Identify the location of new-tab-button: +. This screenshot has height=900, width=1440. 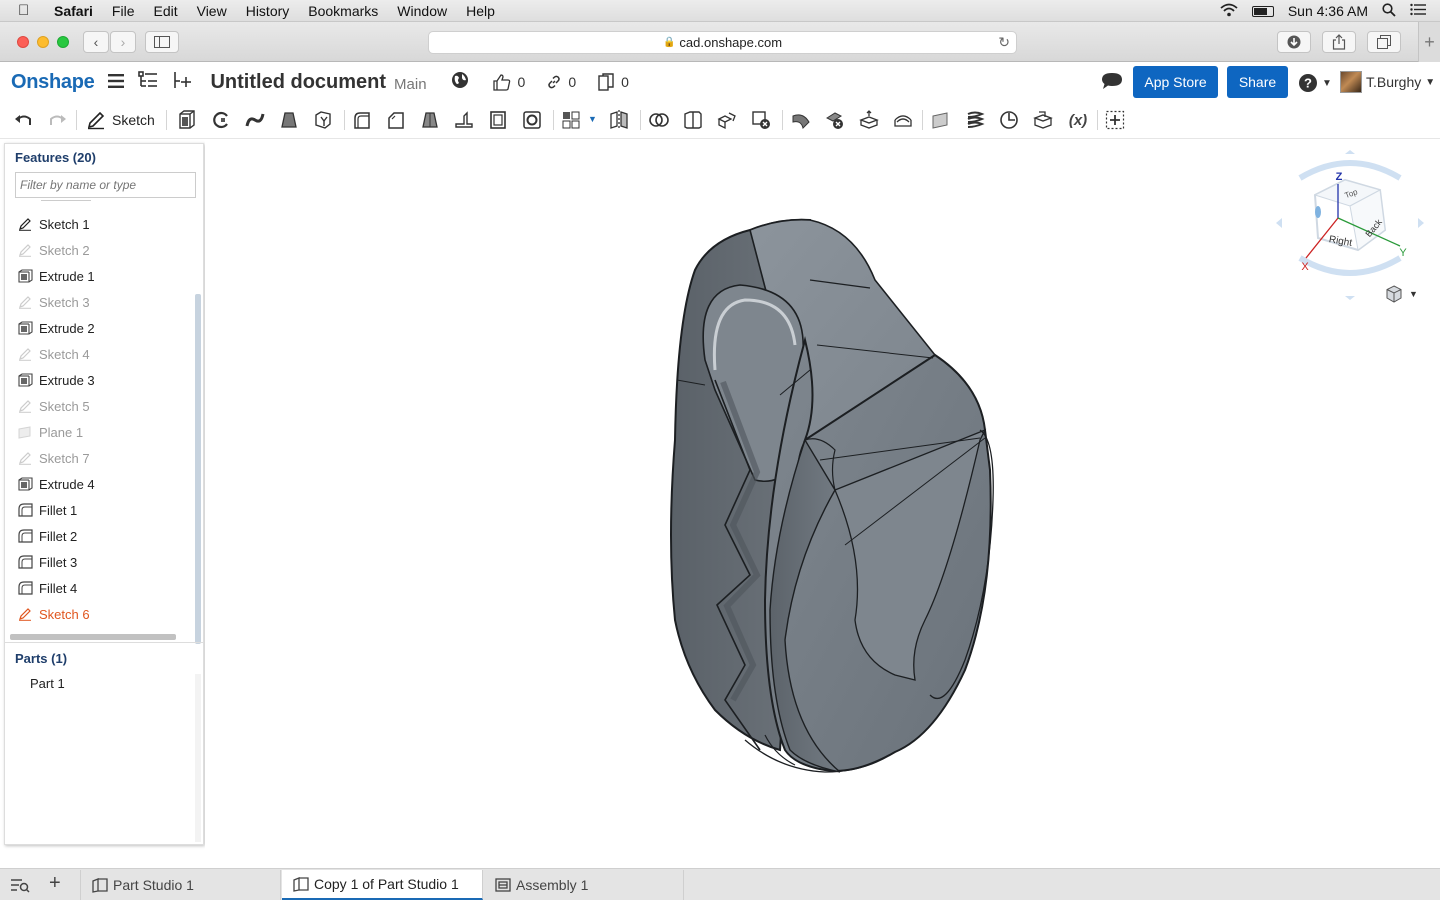
(1429, 42).